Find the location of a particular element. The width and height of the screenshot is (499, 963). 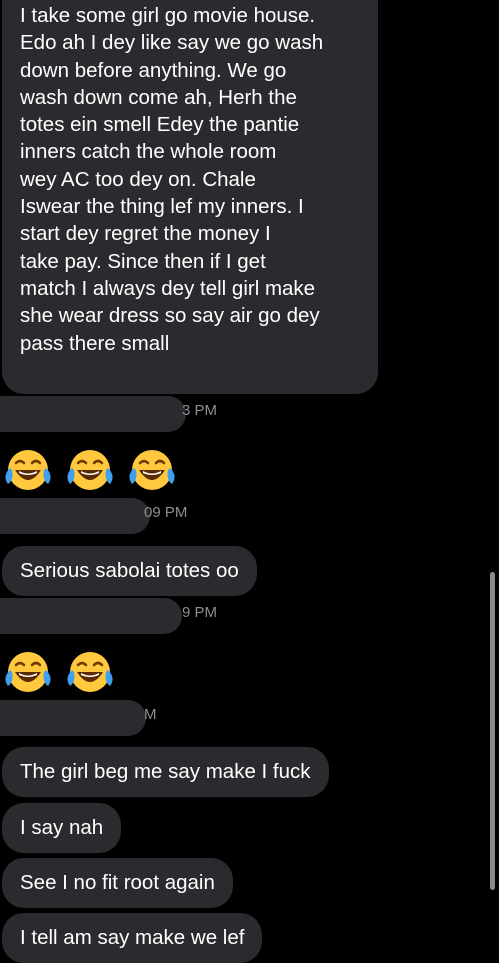

message-line: pass there small is located at coordinates (95, 343).